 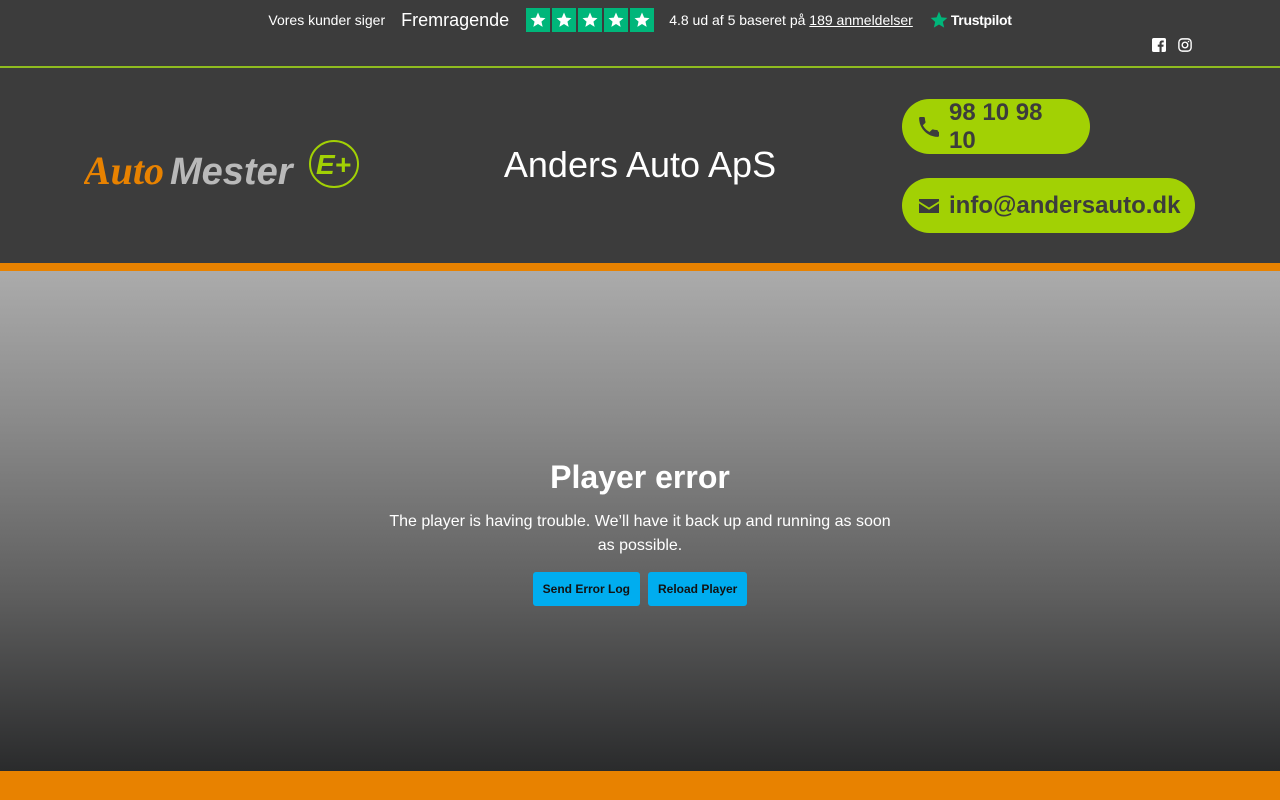 I want to click on trustpilot-summary: 4.8 ud af 5 baseret på 189 anmeldelser, so click(x=791, y=20).